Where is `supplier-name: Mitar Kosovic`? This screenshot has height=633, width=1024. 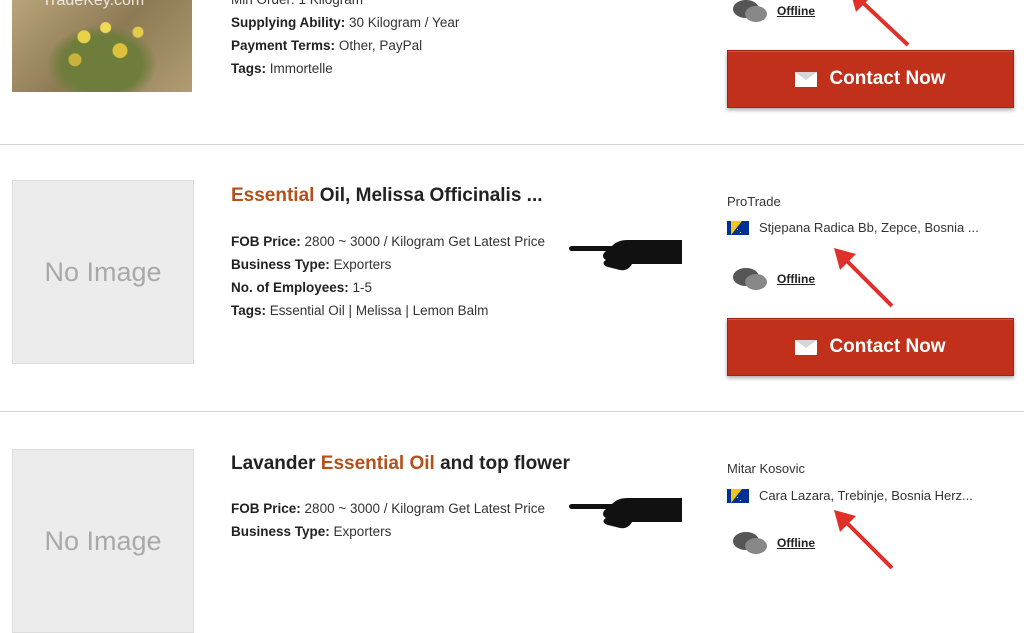 supplier-name: Mitar Kosovic is located at coordinates (766, 468).